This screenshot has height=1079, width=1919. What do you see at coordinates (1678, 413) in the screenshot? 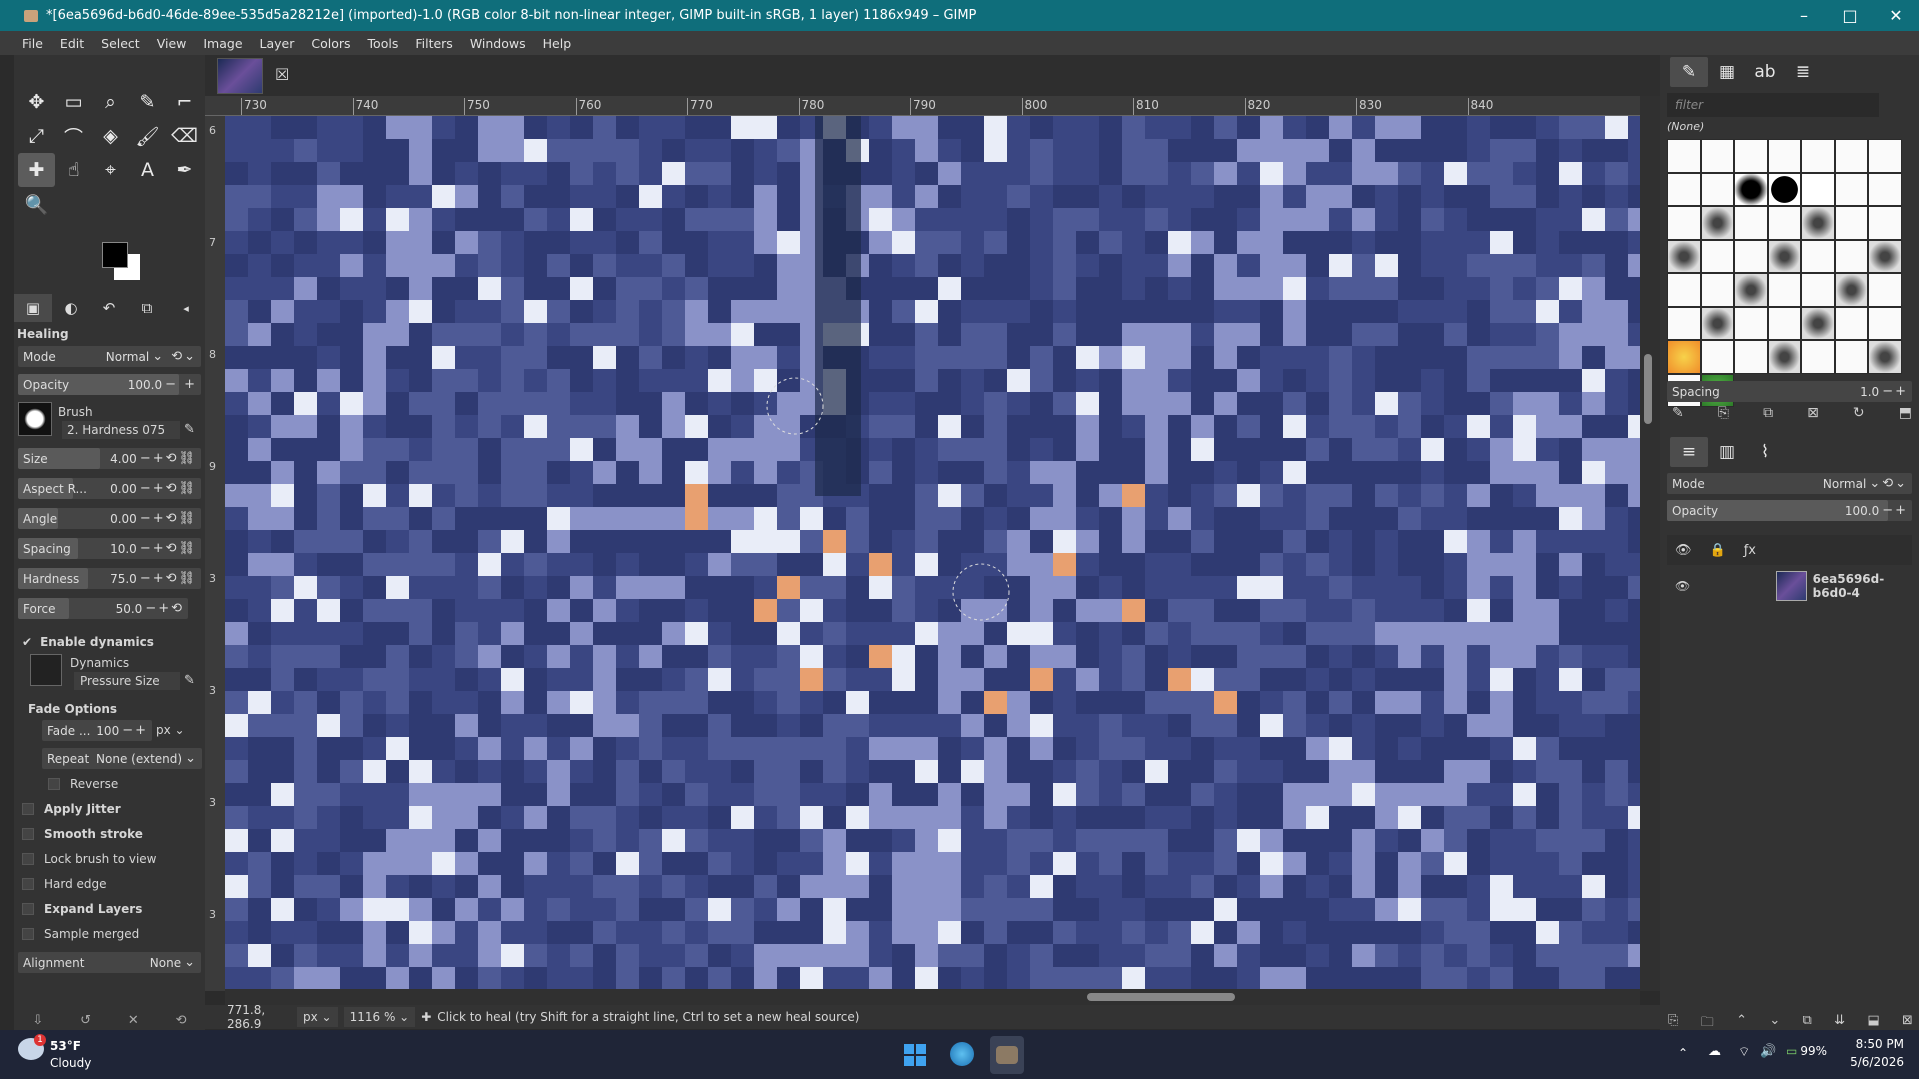
I see `edit-brush-action-icon: ✎` at bounding box center [1678, 413].